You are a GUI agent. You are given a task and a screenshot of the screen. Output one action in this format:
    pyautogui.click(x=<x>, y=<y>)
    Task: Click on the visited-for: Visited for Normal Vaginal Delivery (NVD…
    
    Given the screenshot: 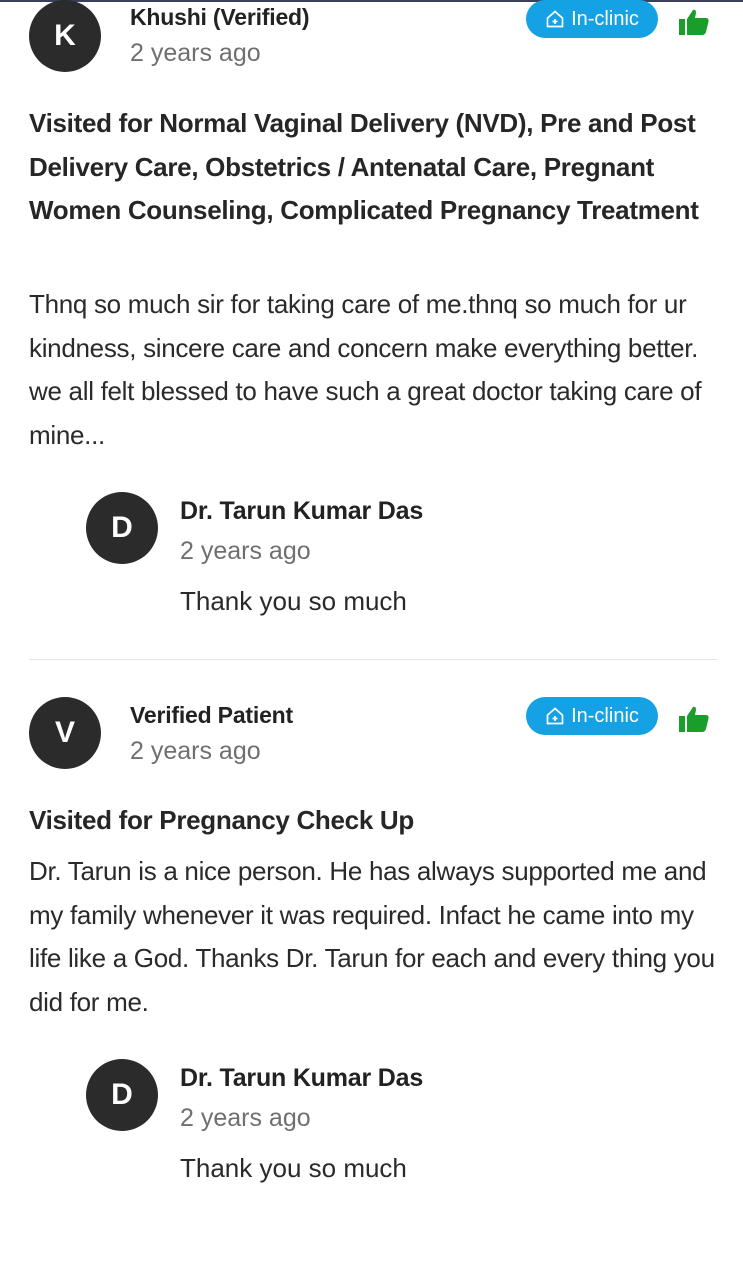 What is the action you would take?
    pyautogui.click(x=364, y=166)
    